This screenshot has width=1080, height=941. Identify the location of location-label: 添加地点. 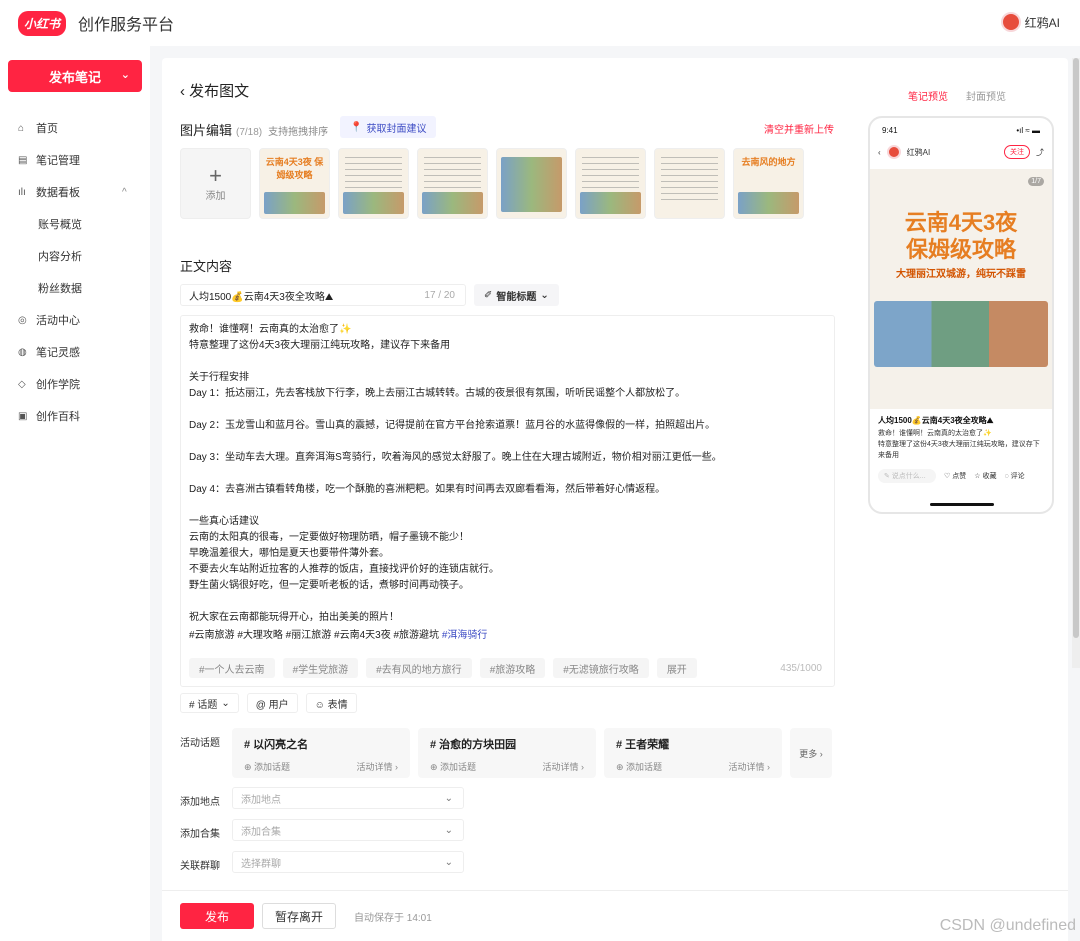
(200, 802).